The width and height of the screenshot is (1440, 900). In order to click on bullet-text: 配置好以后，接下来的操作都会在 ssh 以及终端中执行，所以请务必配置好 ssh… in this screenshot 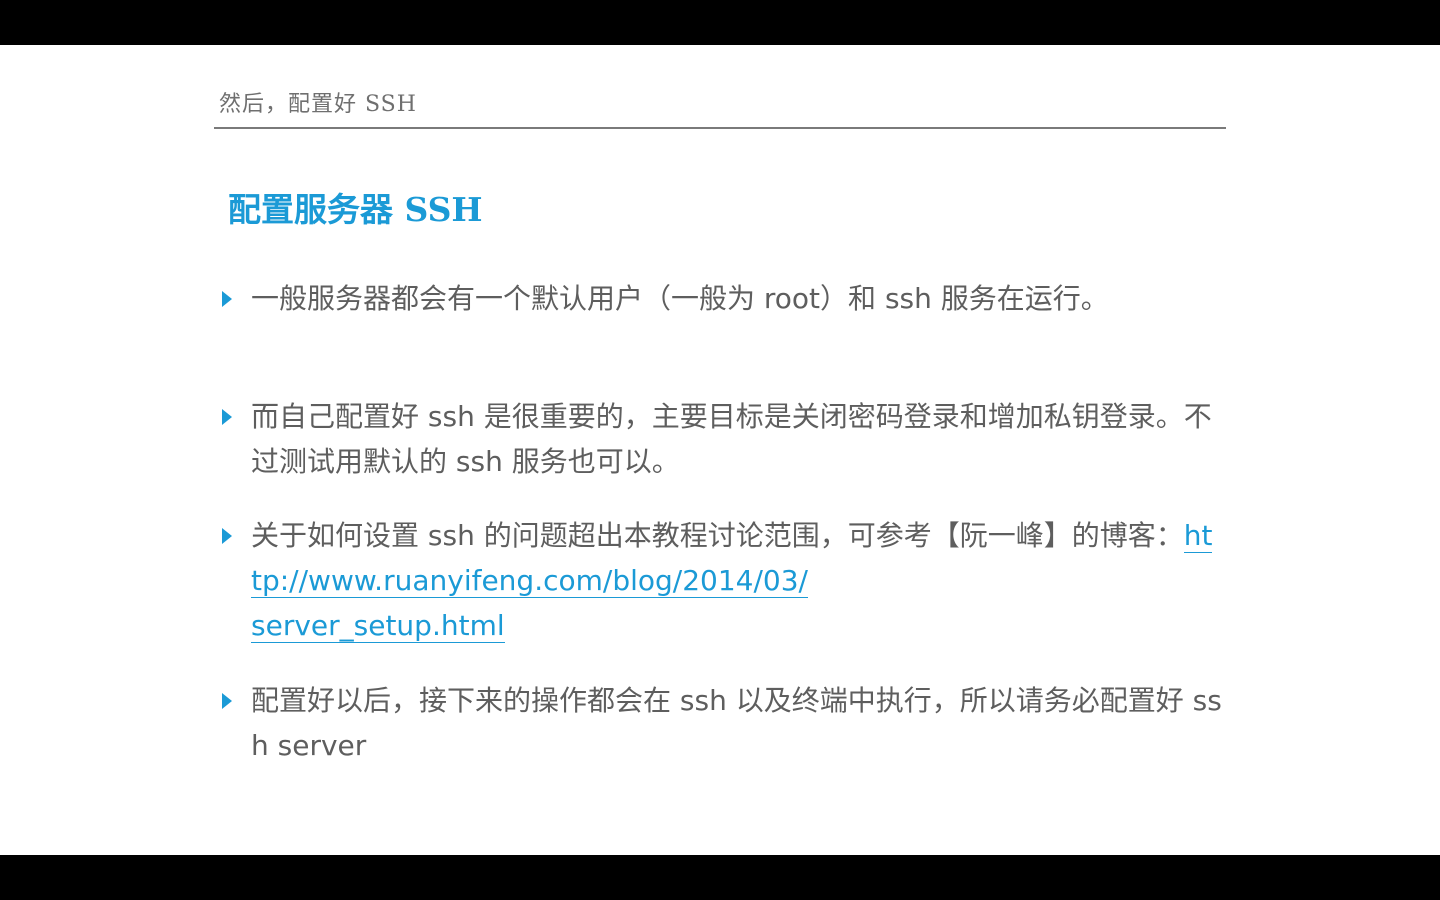, I will do `click(736, 723)`.